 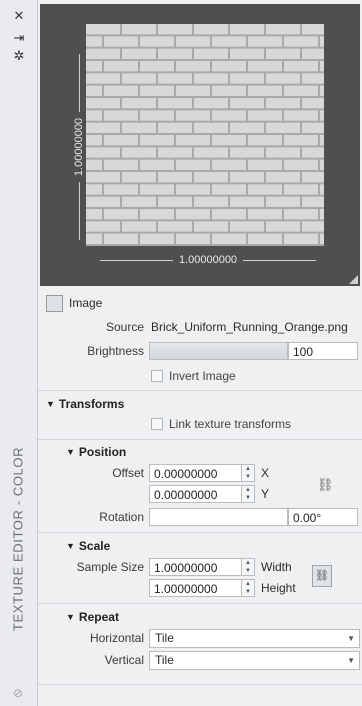 What do you see at coordinates (195, 494) in the screenshot?
I see `offset-y-field: 0.00000000` at bounding box center [195, 494].